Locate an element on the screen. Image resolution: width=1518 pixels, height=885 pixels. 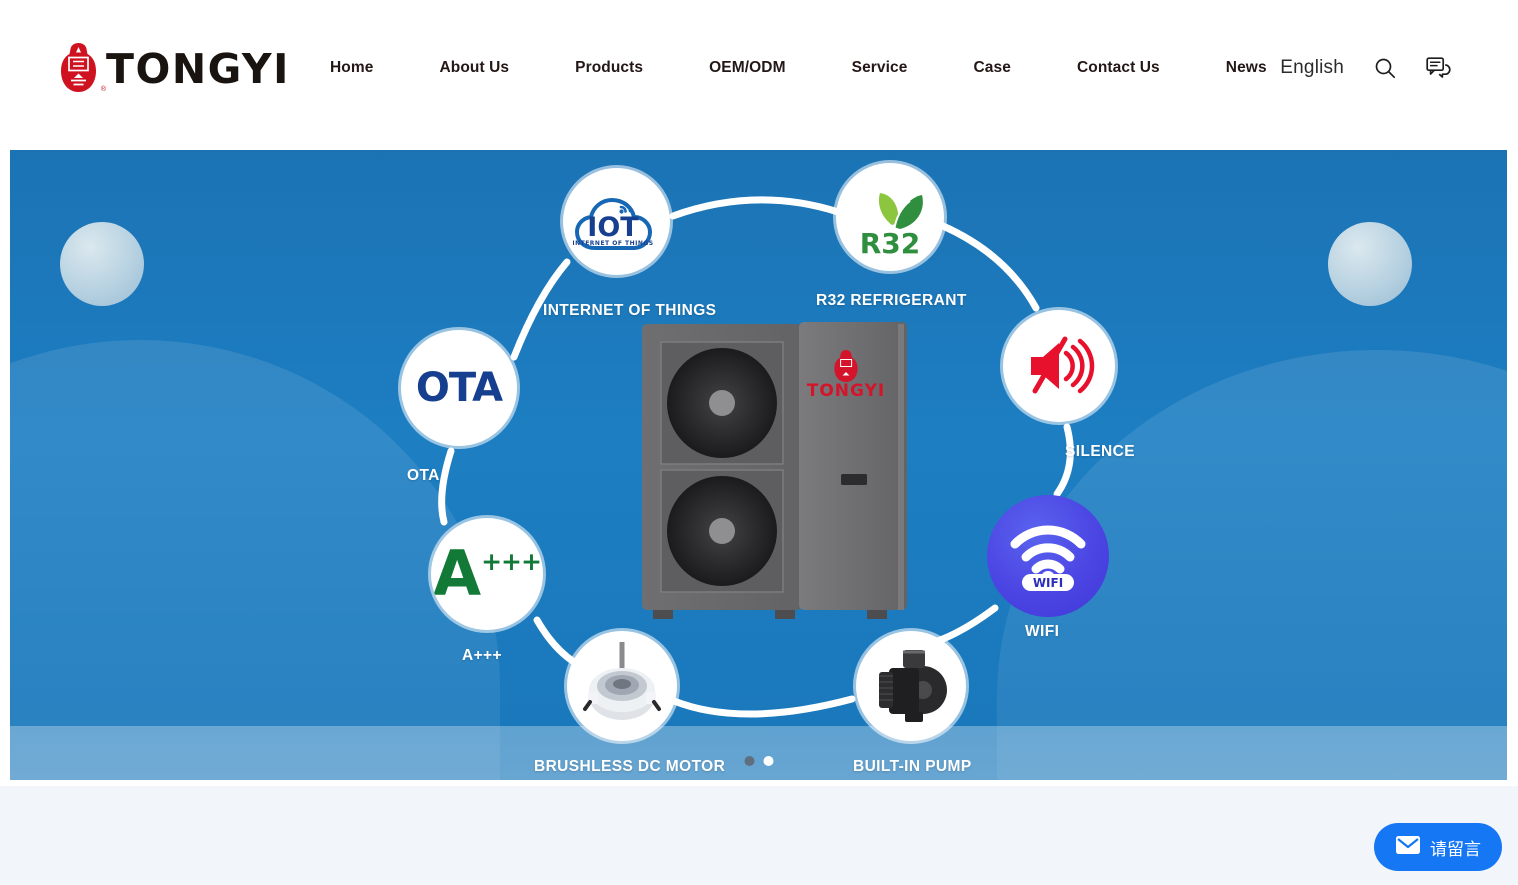
svg-text: IOT is located at coordinates (613, 227).